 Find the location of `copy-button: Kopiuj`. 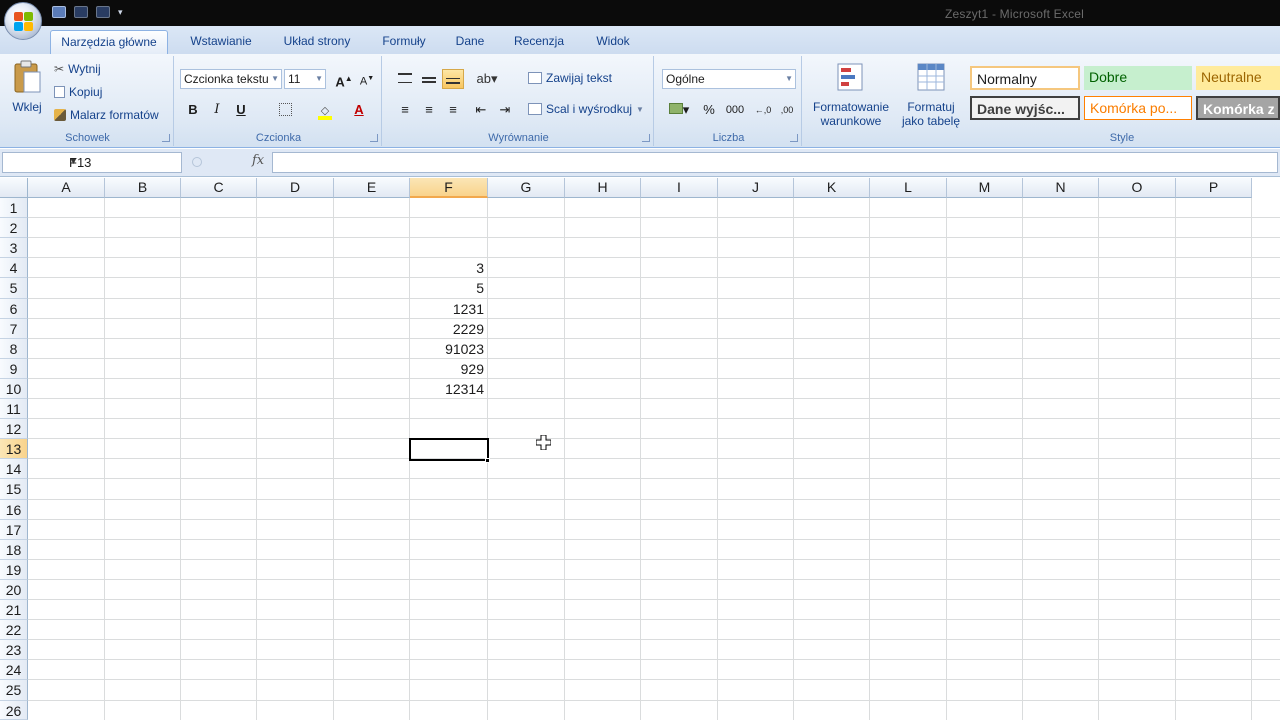

copy-button: Kopiuj is located at coordinates (78, 92).